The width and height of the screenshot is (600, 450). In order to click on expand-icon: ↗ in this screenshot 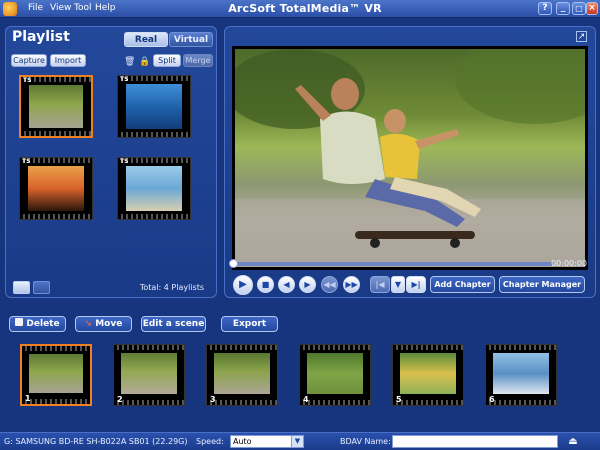, I will do `click(581, 36)`.